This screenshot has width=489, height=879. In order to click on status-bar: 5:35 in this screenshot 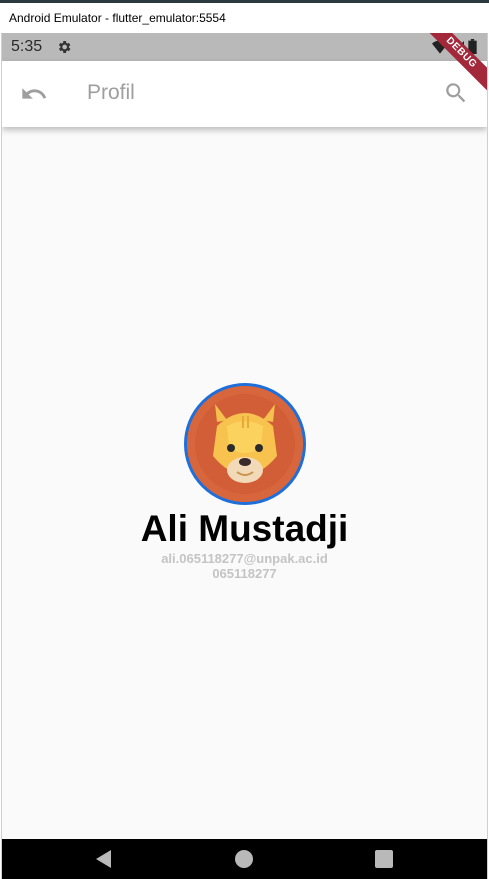, I will do `click(244, 47)`.